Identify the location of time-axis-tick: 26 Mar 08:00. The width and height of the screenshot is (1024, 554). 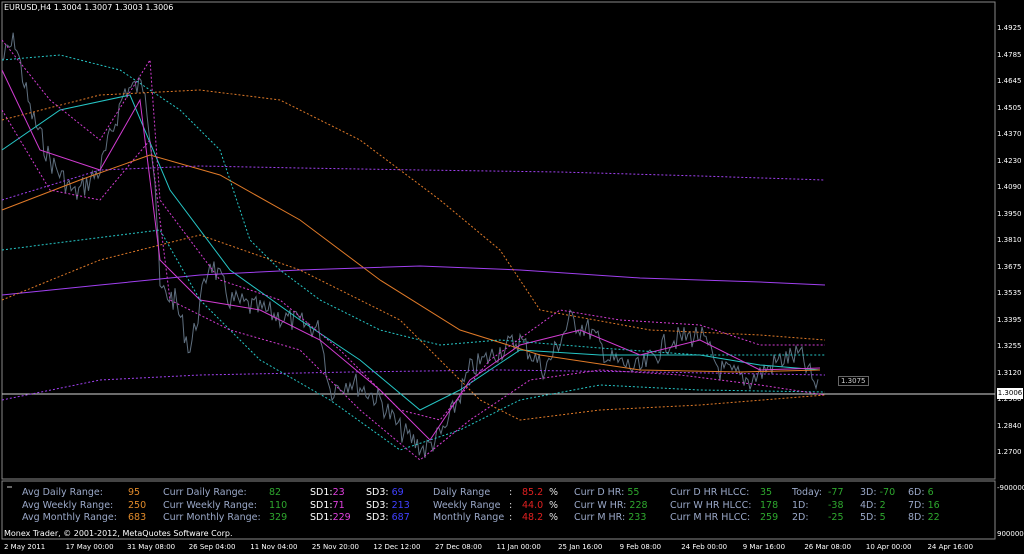
(828, 547).